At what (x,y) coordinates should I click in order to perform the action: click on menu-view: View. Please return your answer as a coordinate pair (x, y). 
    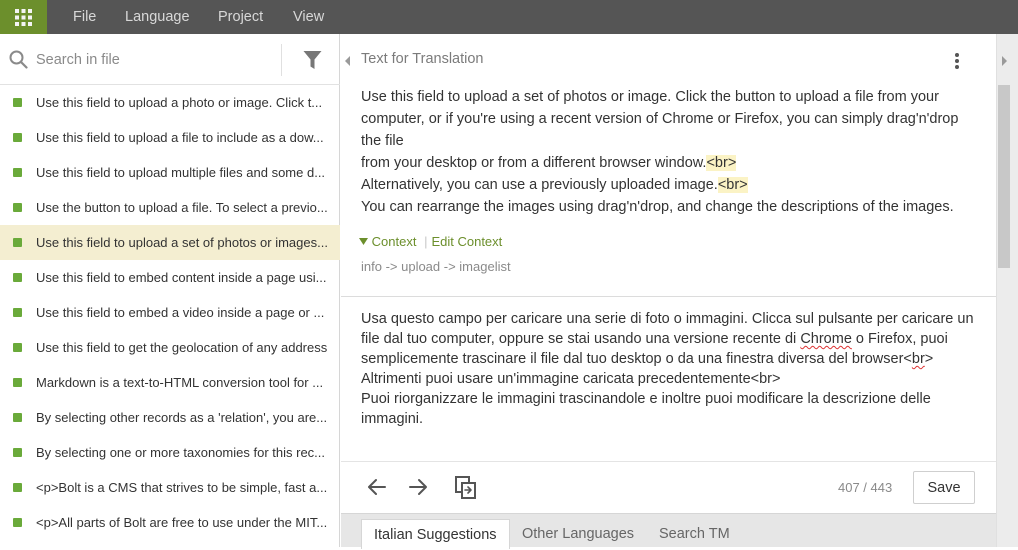
    Looking at the image, I should click on (308, 17).